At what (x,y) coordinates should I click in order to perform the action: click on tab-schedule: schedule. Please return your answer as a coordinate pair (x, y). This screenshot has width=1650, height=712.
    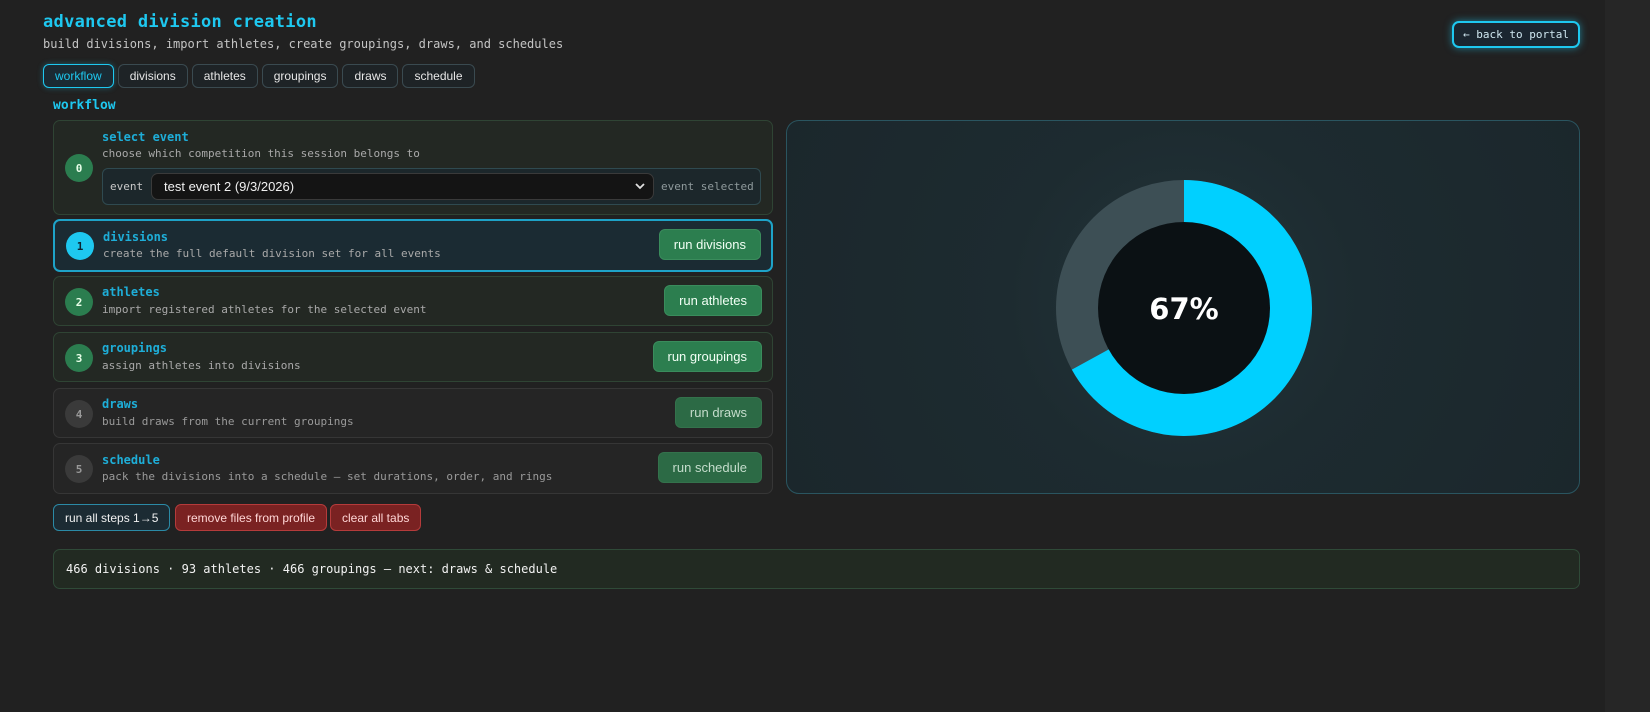
    Looking at the image, I should click on (438, 76).